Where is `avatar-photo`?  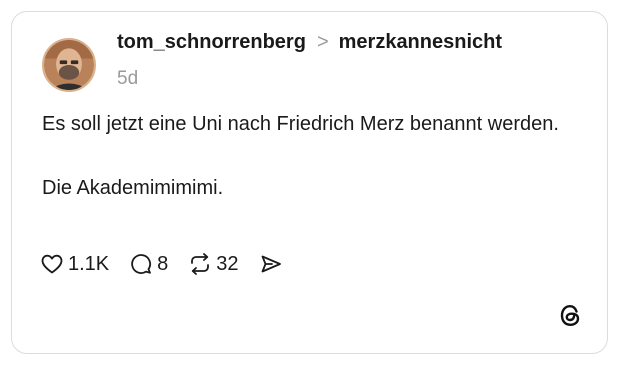
avatar-photo is located at coordinates (69, 65).